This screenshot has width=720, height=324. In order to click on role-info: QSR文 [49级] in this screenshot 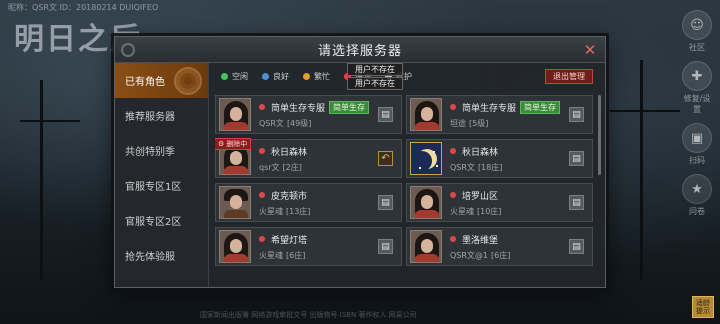, I will do `click(314, 123)`.